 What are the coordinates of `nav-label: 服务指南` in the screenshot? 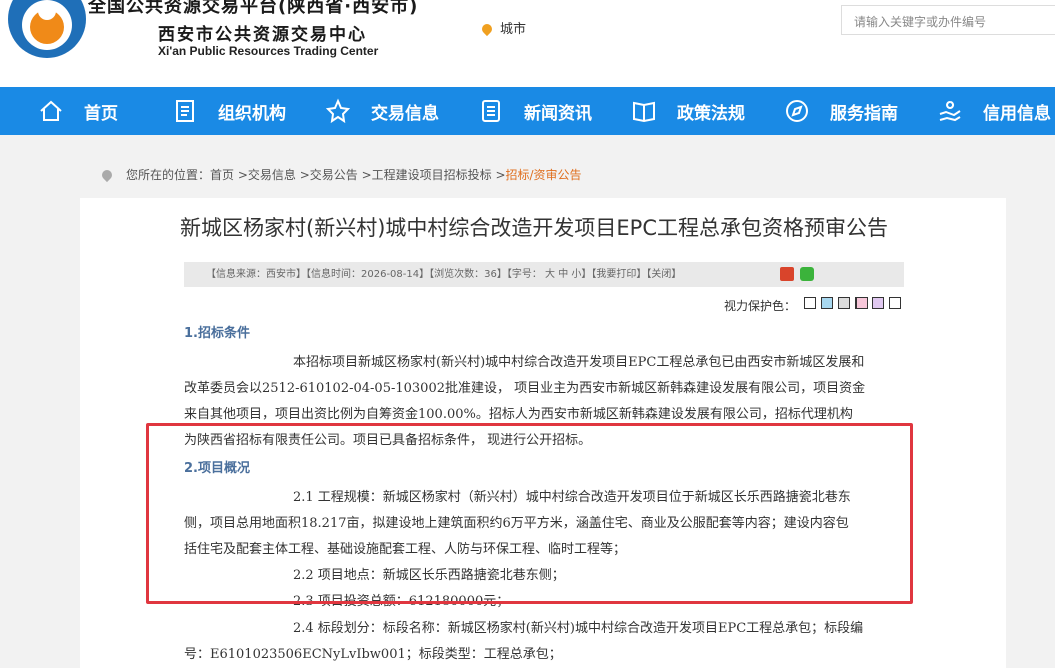 It's located at (864, 113).